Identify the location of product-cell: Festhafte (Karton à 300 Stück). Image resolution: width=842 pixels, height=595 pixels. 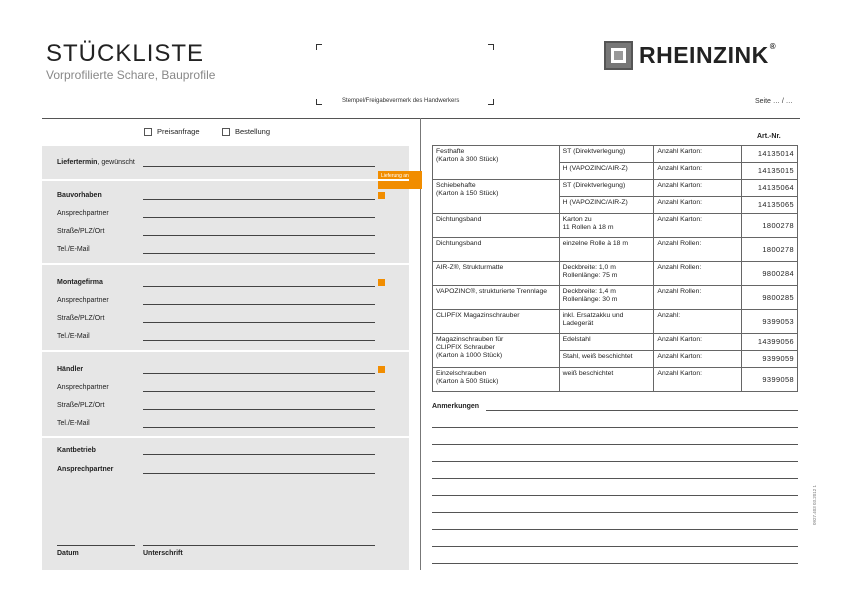
(496, 162).